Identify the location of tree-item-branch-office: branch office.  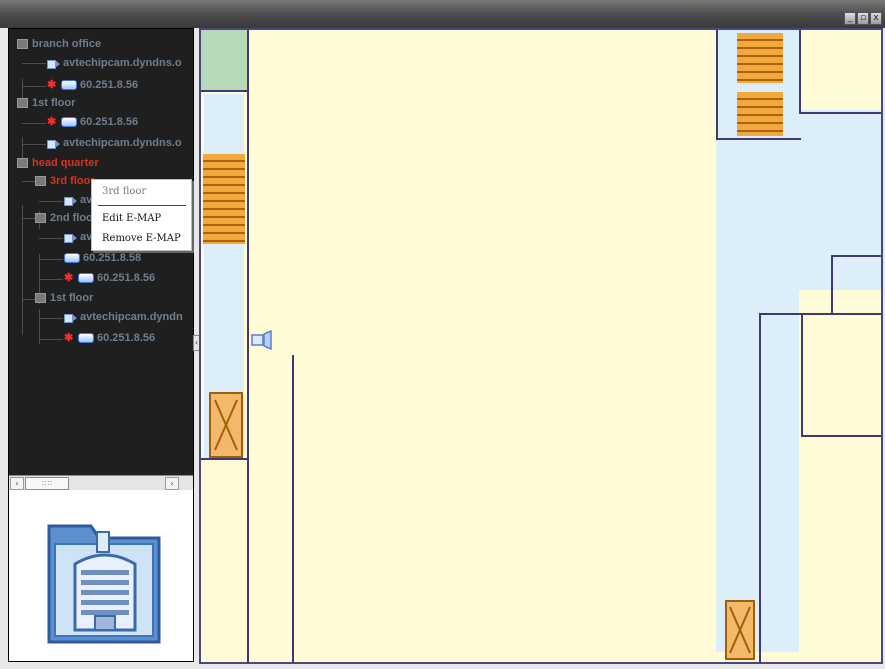
(59, 44).